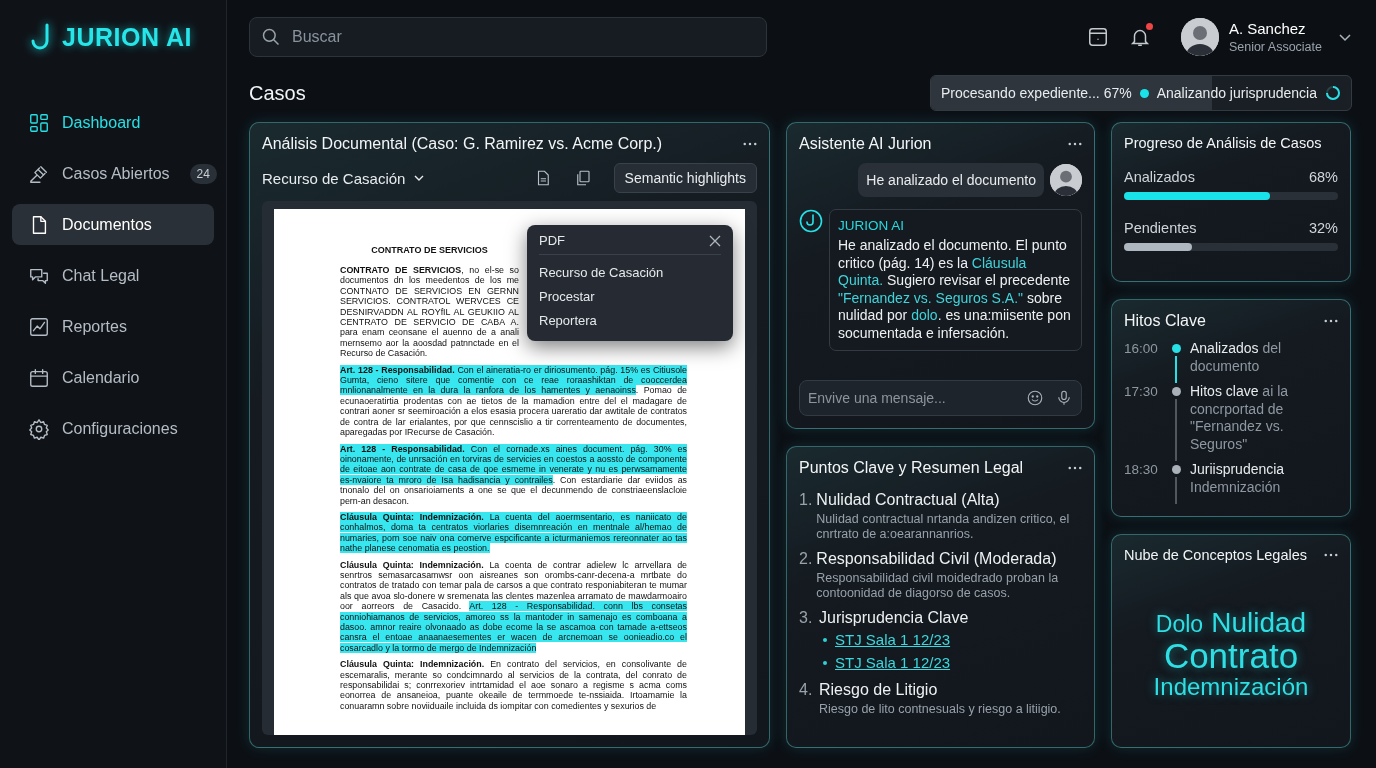  What do you see at coordinates (1238, 479) in the screenshot?
I see `milestone-text: Juriisprudencia Indemnización` at bounding box center [1238, 479].